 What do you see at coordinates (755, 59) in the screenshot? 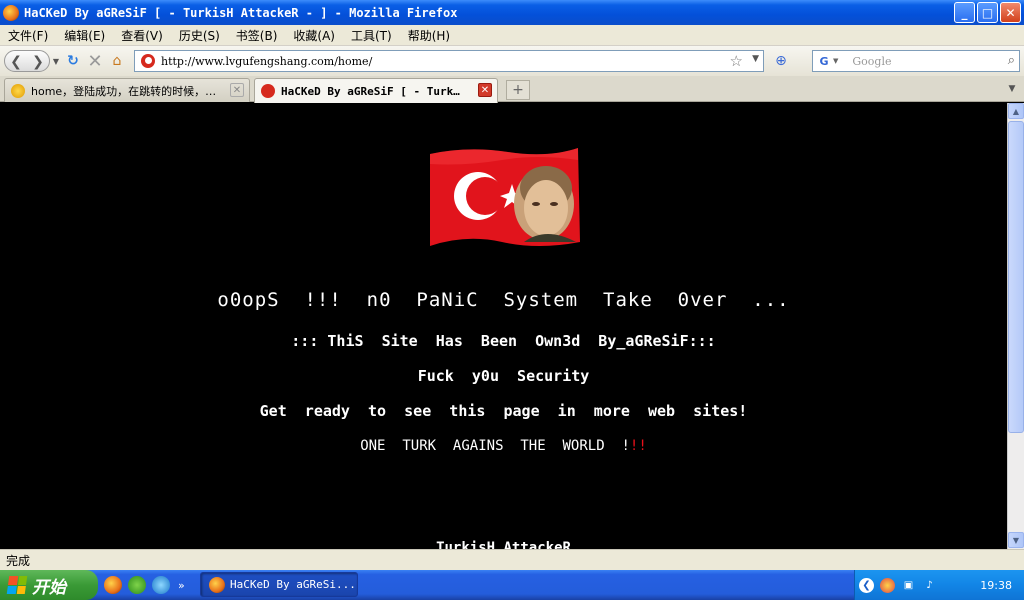
I see `url-dropdown-icon: ▼` at bounding box center [755, 59].